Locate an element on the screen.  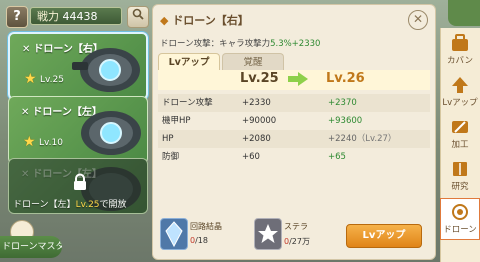
bonus-text: ドローン攻撃：キャラ攻撃力5.3%+2330 is located at coordinates (240, 44).